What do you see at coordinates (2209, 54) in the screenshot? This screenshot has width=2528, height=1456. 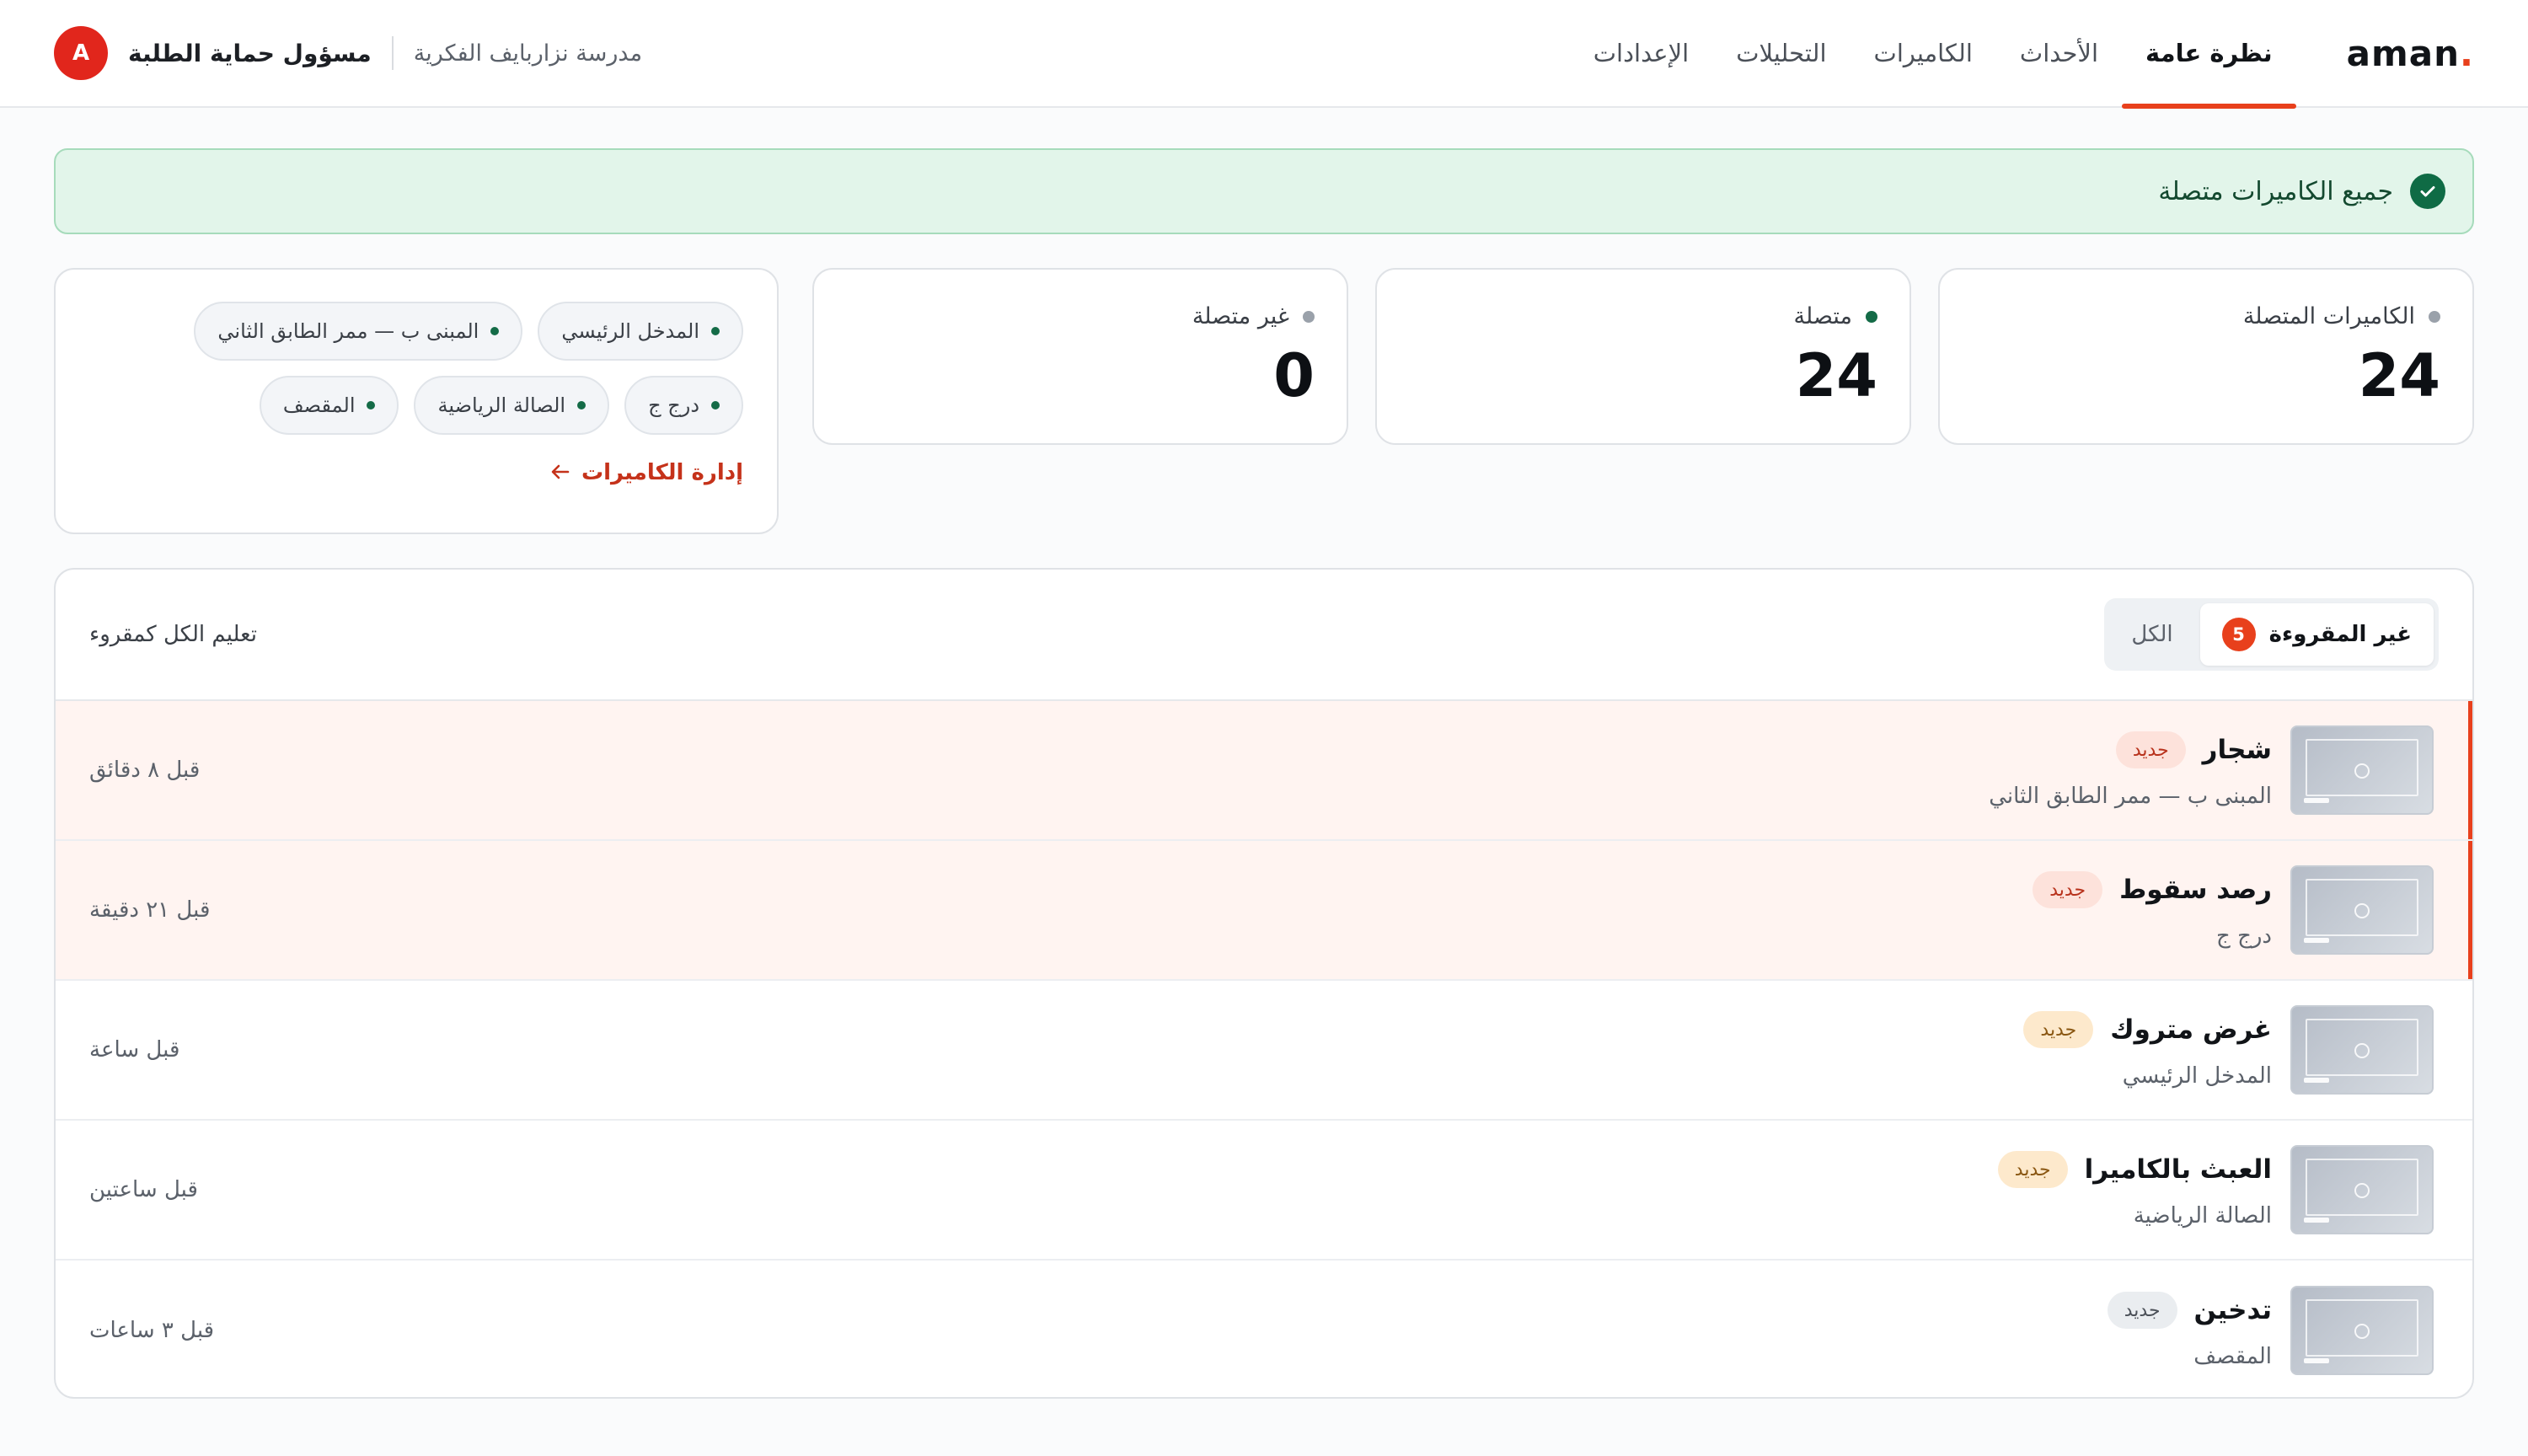 I see `nav-overview: نظرة عامة` at bounding box center [2209, 54].